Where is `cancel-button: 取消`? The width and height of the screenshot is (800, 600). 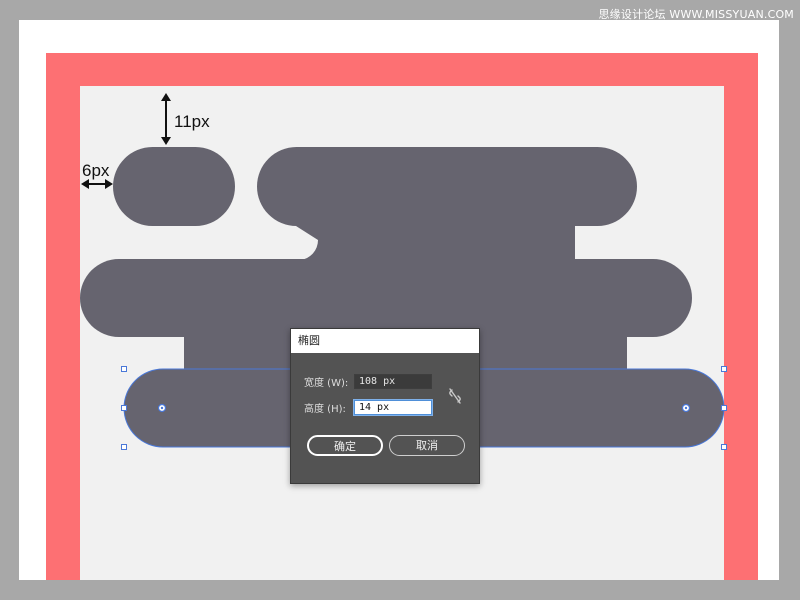 cancel-button: 取消 is located at coordinates (427, 445).